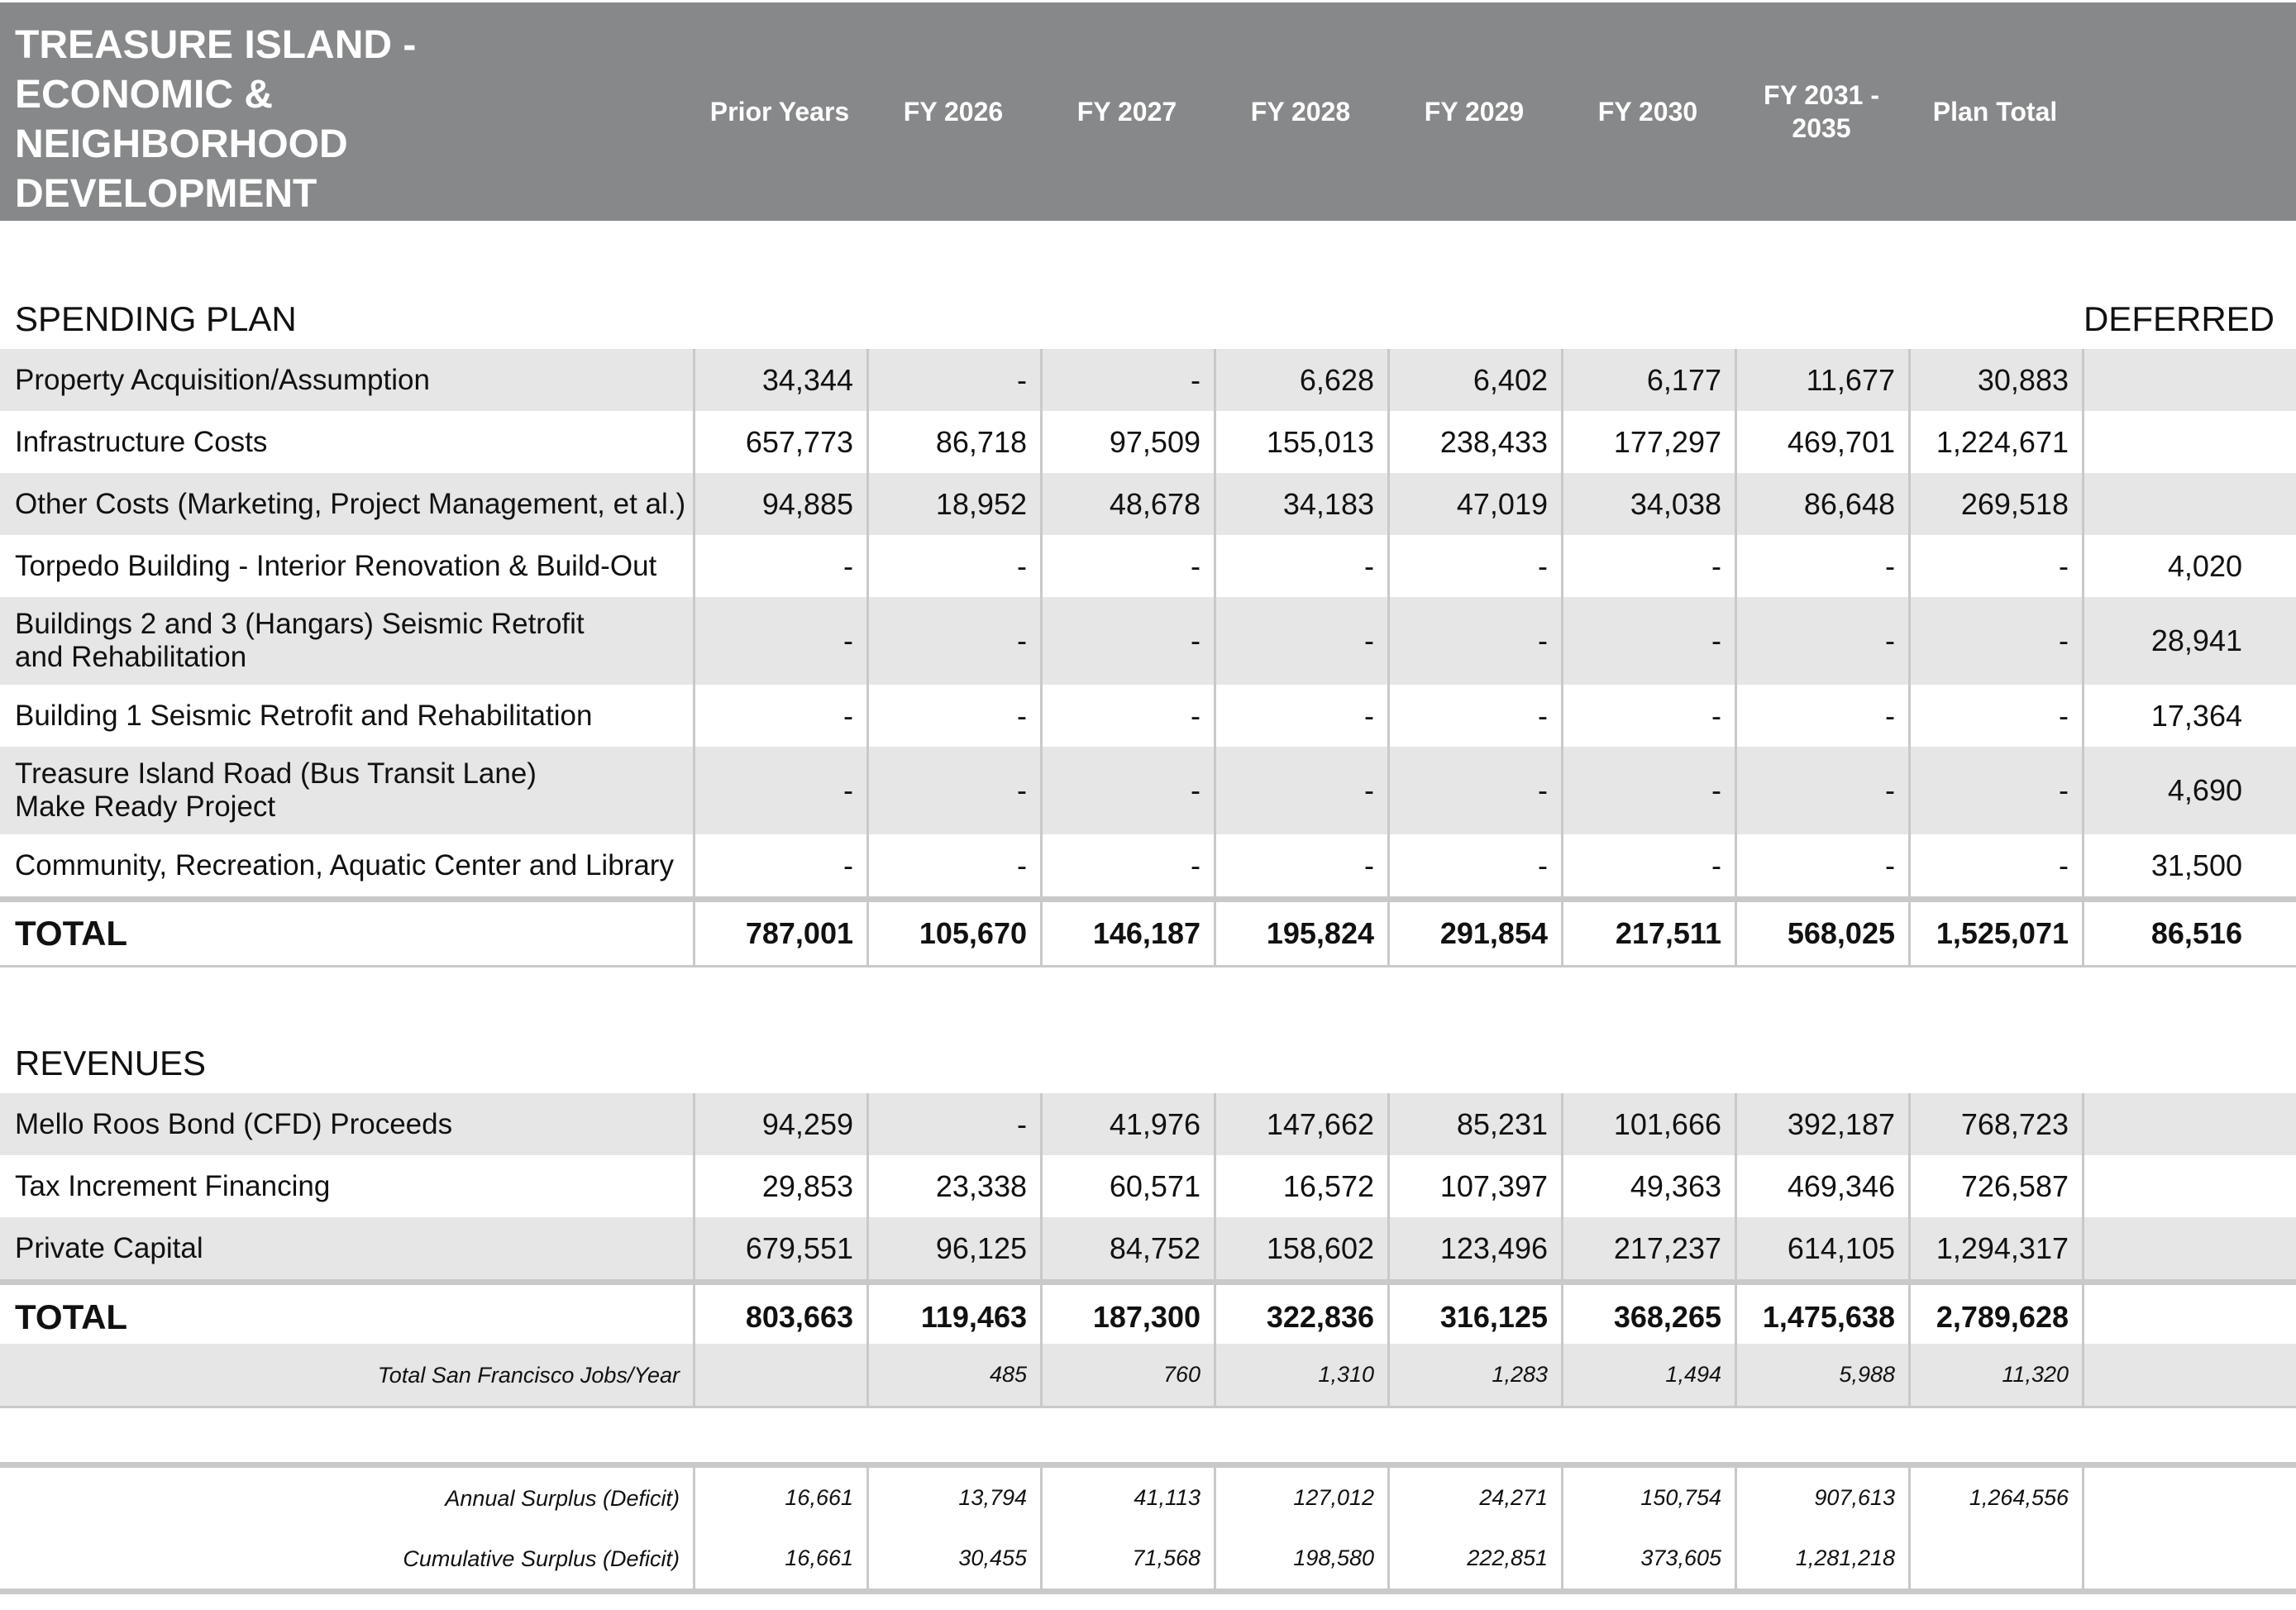 The image size is (2296, 1610). What do you see at coordinates (1995, 1124) in the screenshot?
I see `table-cell: 768,723` at bounding box center [1995, 1124].